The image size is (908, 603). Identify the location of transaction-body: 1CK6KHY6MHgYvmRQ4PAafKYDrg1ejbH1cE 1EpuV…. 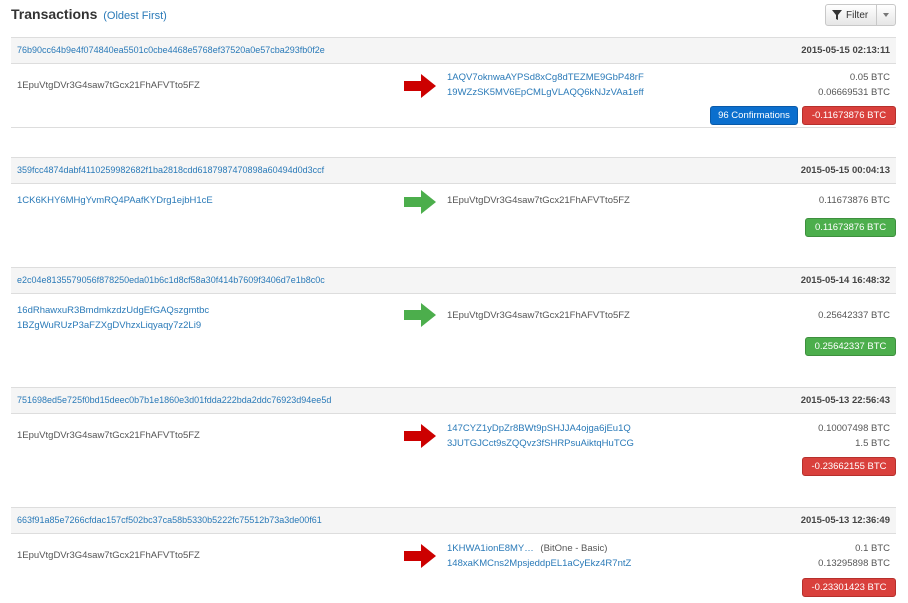
(453, 226).